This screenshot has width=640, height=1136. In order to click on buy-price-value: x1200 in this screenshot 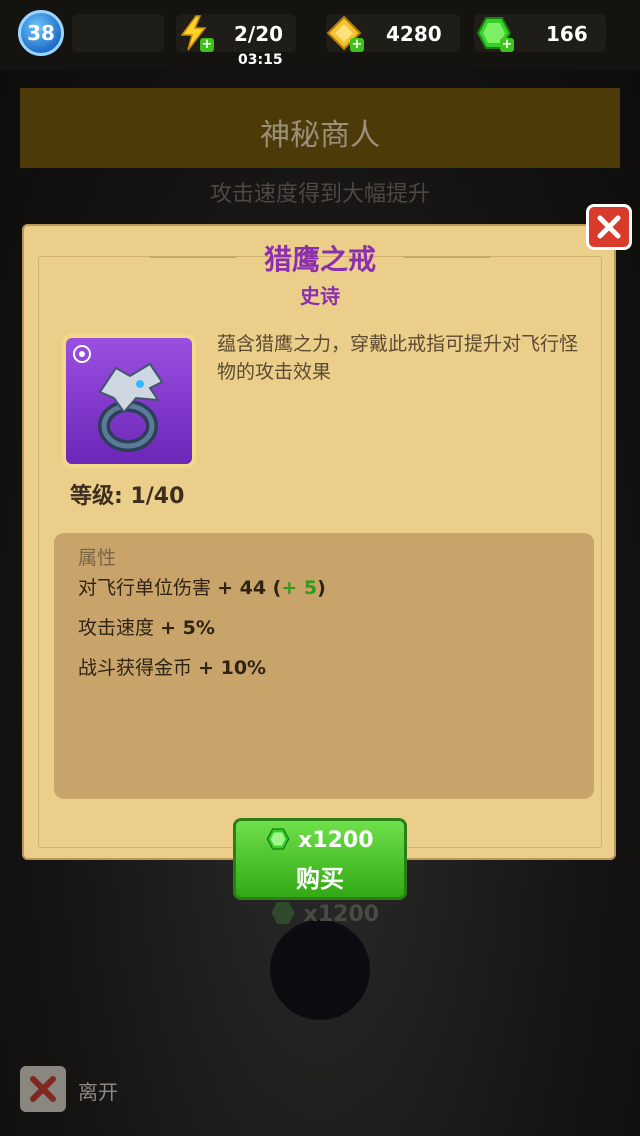, I will do `click(336, 840)`.